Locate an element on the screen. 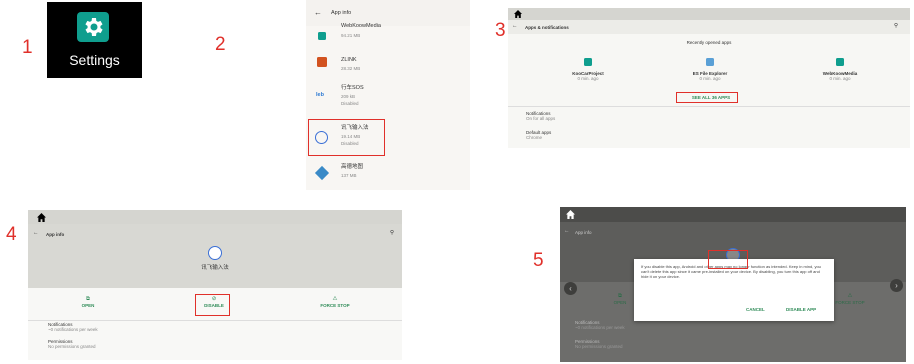 This screenshot has height=364, width=914. app-row-sos: Ieb 行车SOS 209 kB Disabled is located at coordinates (388, 97).